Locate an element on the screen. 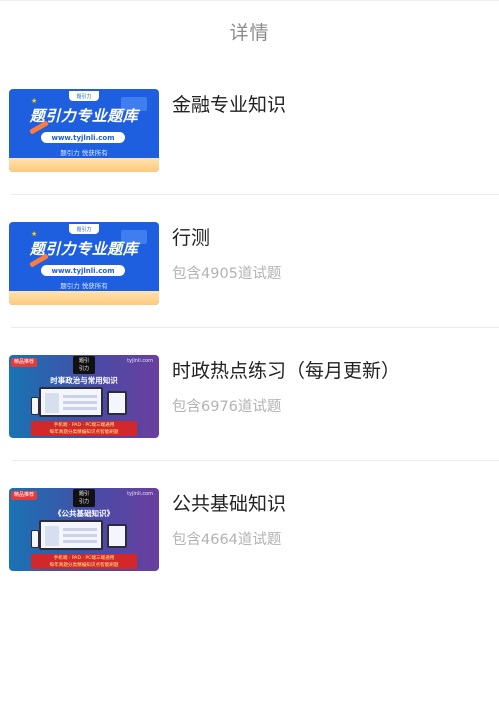 Image resolution: width=499 pixels, height=705 pixels. page-header: 详情 is located at coordinates (249, 31).